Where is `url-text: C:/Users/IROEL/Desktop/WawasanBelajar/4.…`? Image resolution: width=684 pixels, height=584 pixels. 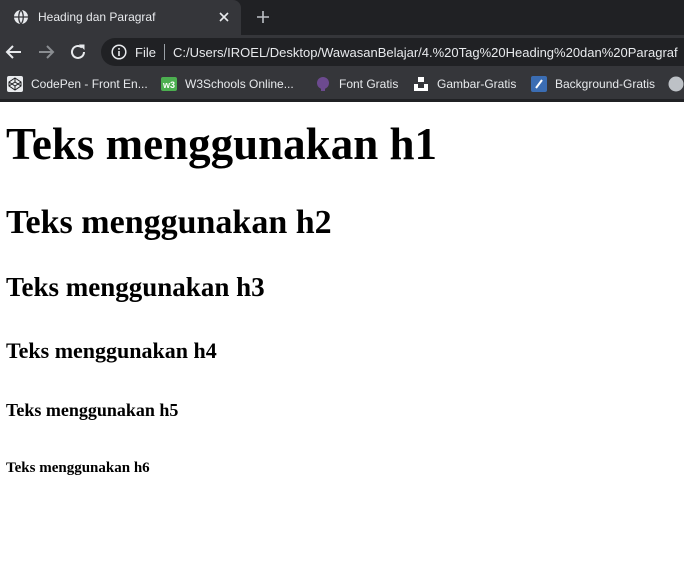 url-text: C:/Users/IROEL/Desktop/WawasanBelajar/4.… is located at coordinates (425, 52).